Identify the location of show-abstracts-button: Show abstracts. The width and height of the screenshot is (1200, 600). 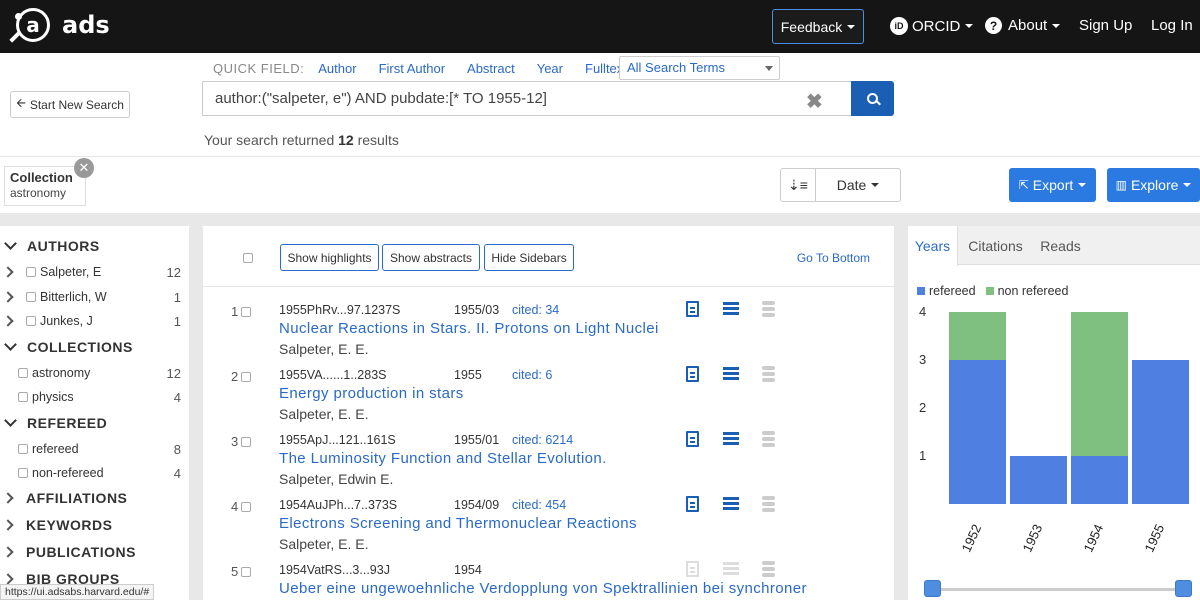
(431, 257).